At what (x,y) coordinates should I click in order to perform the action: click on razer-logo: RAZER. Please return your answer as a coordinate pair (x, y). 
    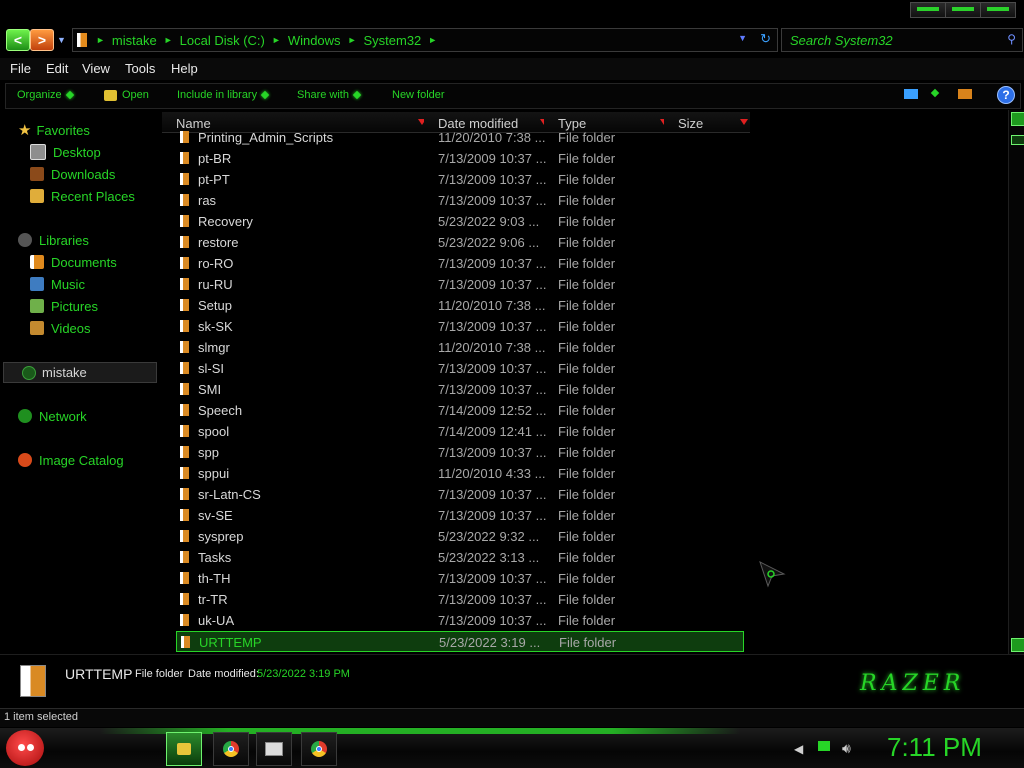
    Looking at the image, I should click on (913, 683).